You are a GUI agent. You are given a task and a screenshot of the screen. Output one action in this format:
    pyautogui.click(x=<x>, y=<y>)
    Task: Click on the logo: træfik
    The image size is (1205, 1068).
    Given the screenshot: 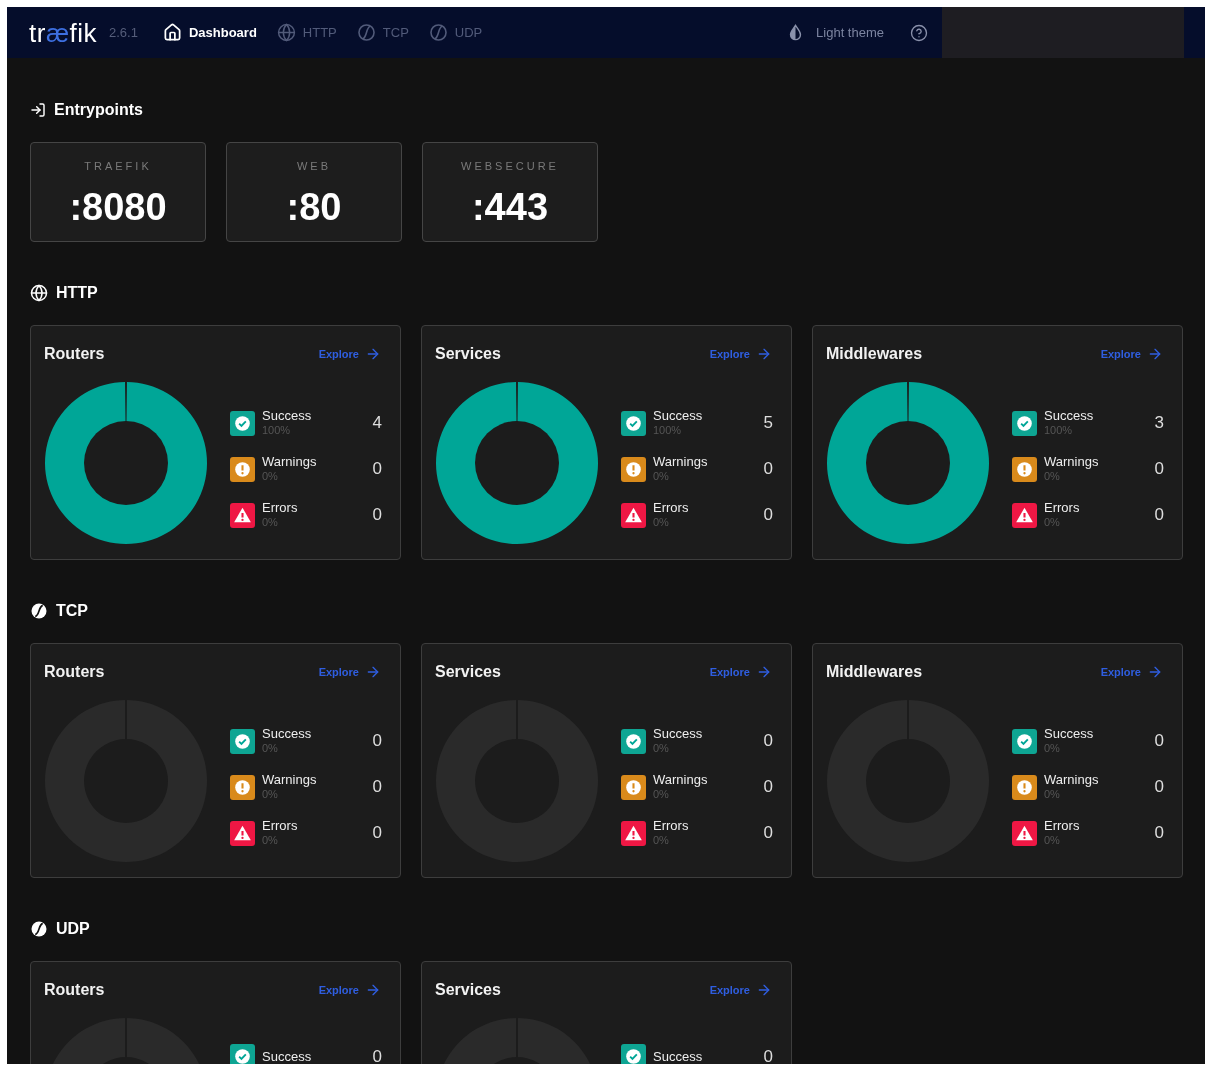 What is the action you would take?
    pyautogui.click(x=63, y=32)
    